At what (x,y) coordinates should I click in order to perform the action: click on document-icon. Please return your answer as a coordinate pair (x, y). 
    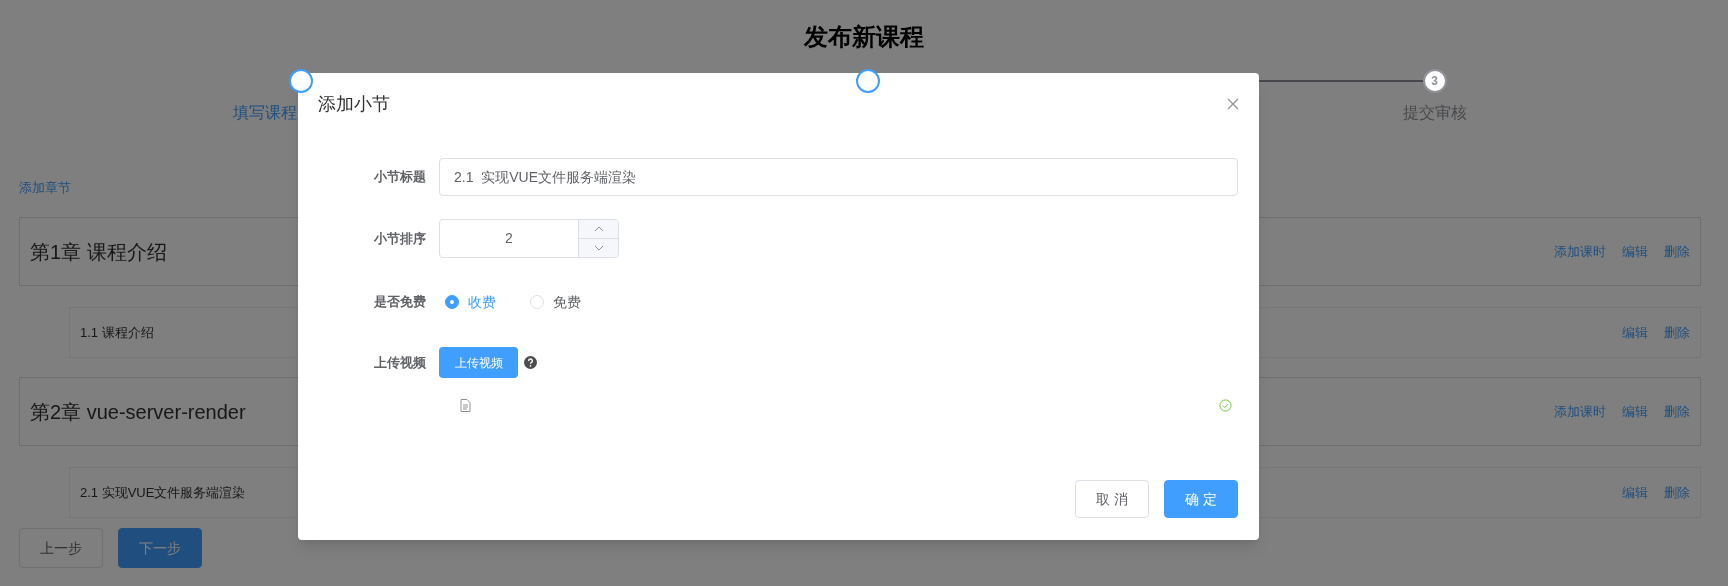
    Looking at the image, I should click on (465, 405).